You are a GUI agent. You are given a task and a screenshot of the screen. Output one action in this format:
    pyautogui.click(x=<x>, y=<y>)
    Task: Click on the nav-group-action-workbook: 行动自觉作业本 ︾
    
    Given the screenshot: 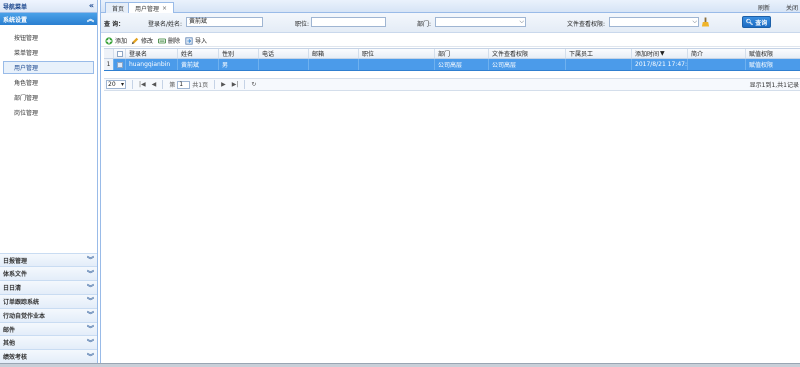 What is the action you would take?
    pyautogui.click(x=48, y=314)
    